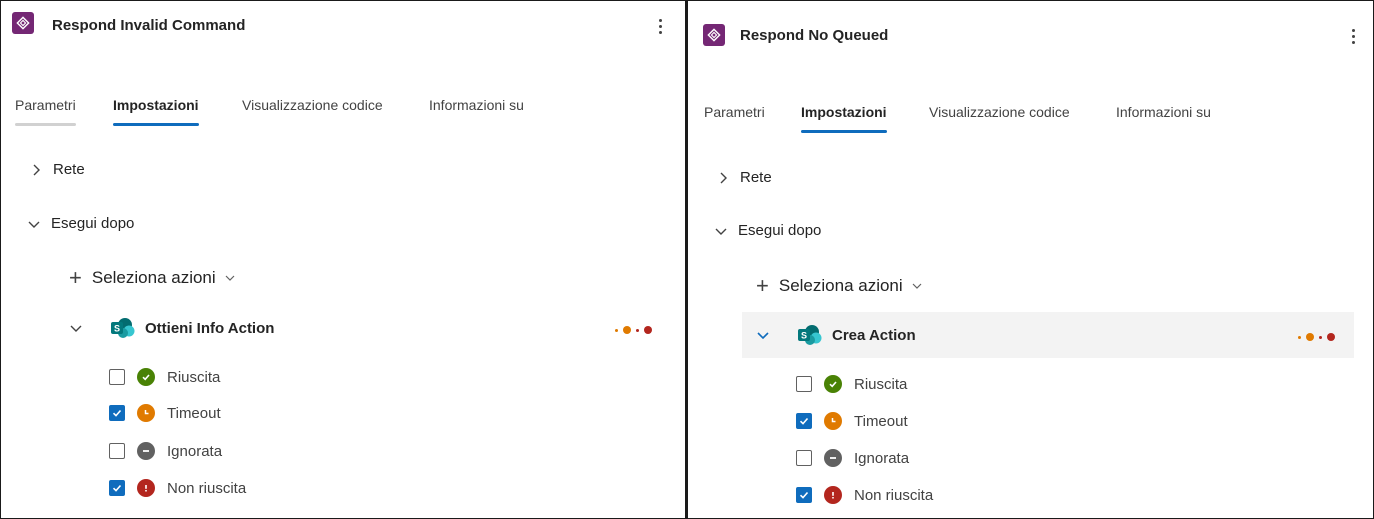 The width and height of the screenshot is (1374, 519). Describe the element at coordinates (343, 26) in the screenshot. I see `panel-header: Respond Invalid Command` at that location.